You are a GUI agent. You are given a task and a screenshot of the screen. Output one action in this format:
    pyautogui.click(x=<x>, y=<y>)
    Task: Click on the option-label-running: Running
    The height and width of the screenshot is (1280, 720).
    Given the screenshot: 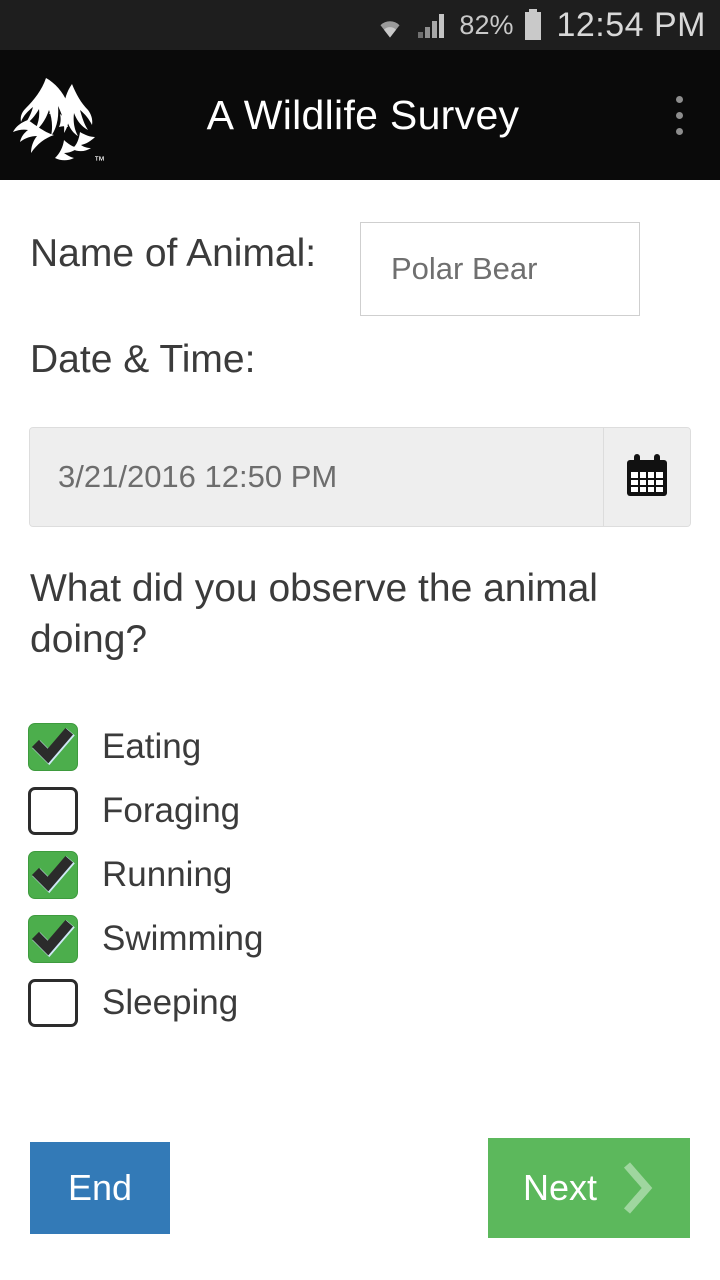 What is the action you would take?
    pyautogui.click(x=167, y=874)
    